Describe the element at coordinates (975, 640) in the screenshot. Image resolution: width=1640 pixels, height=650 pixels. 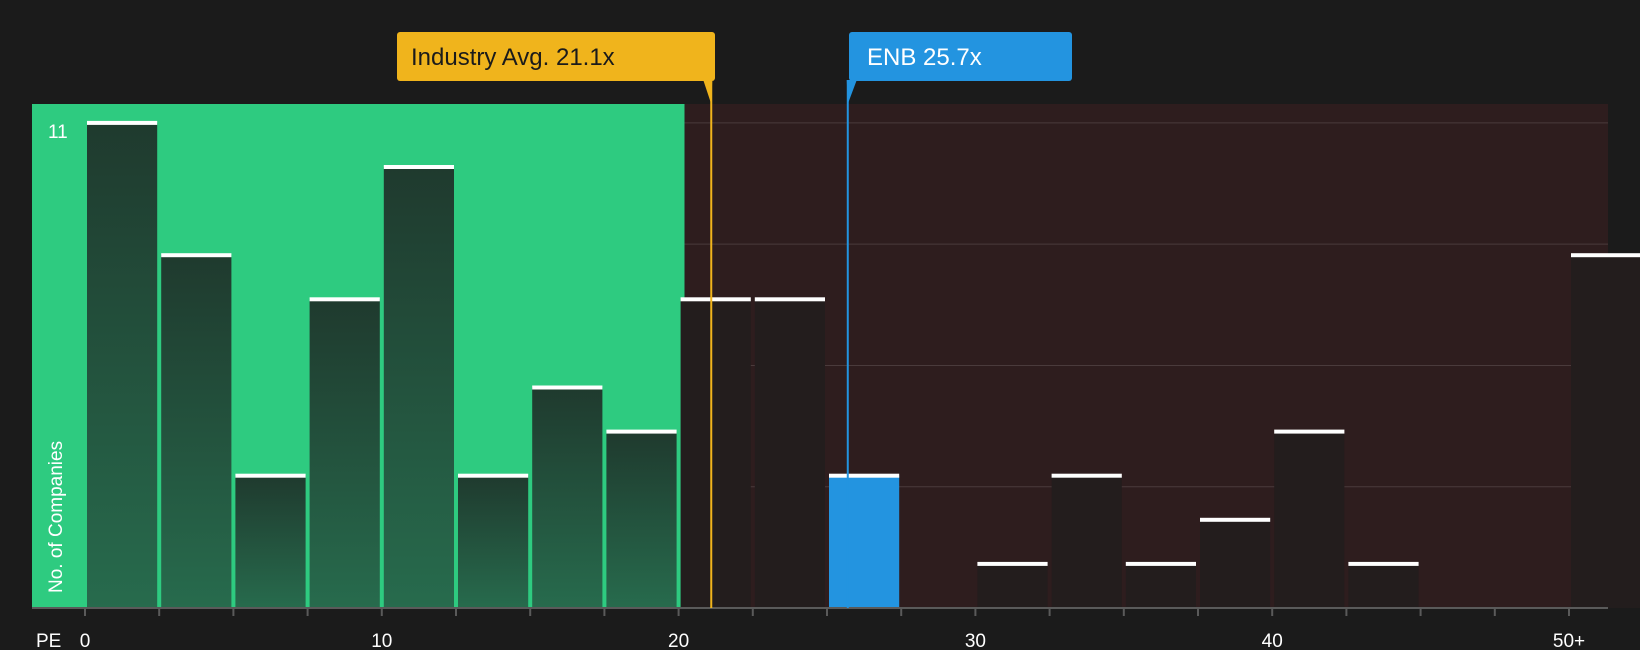
I see `x-tick-label: 30` at that location.